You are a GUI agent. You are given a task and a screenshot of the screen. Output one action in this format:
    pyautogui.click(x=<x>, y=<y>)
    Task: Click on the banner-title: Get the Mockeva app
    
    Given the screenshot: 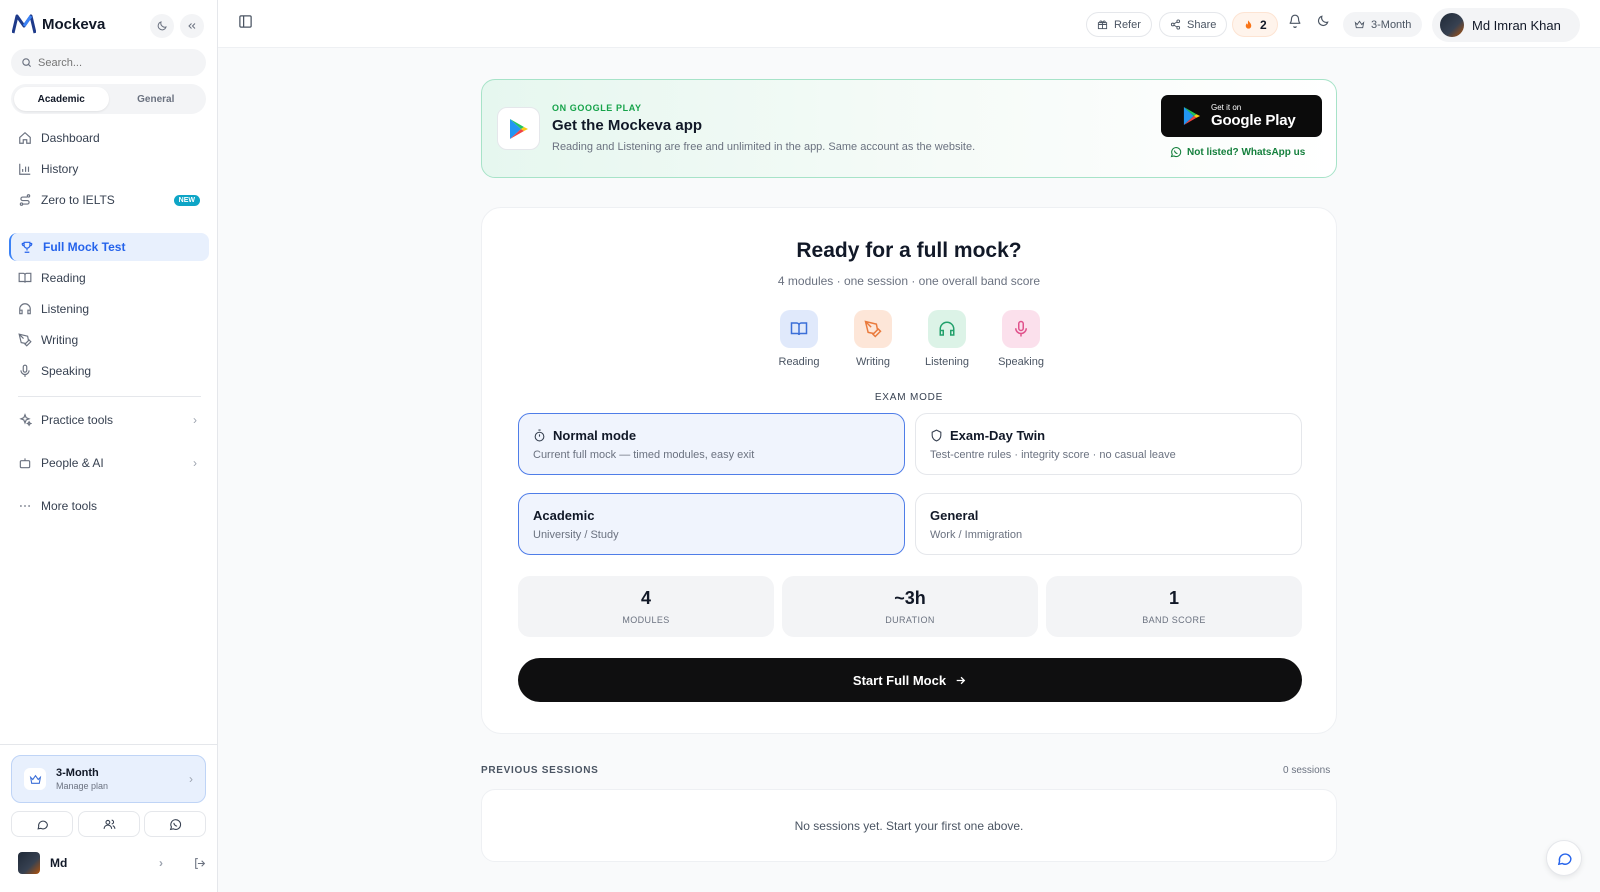 What is the action you would take?
    pyautogui.click(x=627, y=125)
    